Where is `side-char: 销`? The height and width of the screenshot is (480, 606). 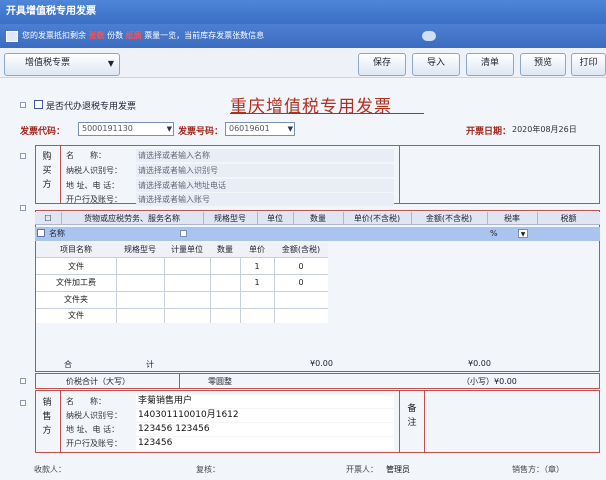
side-char: 销 is located at coordinates (47, 403).